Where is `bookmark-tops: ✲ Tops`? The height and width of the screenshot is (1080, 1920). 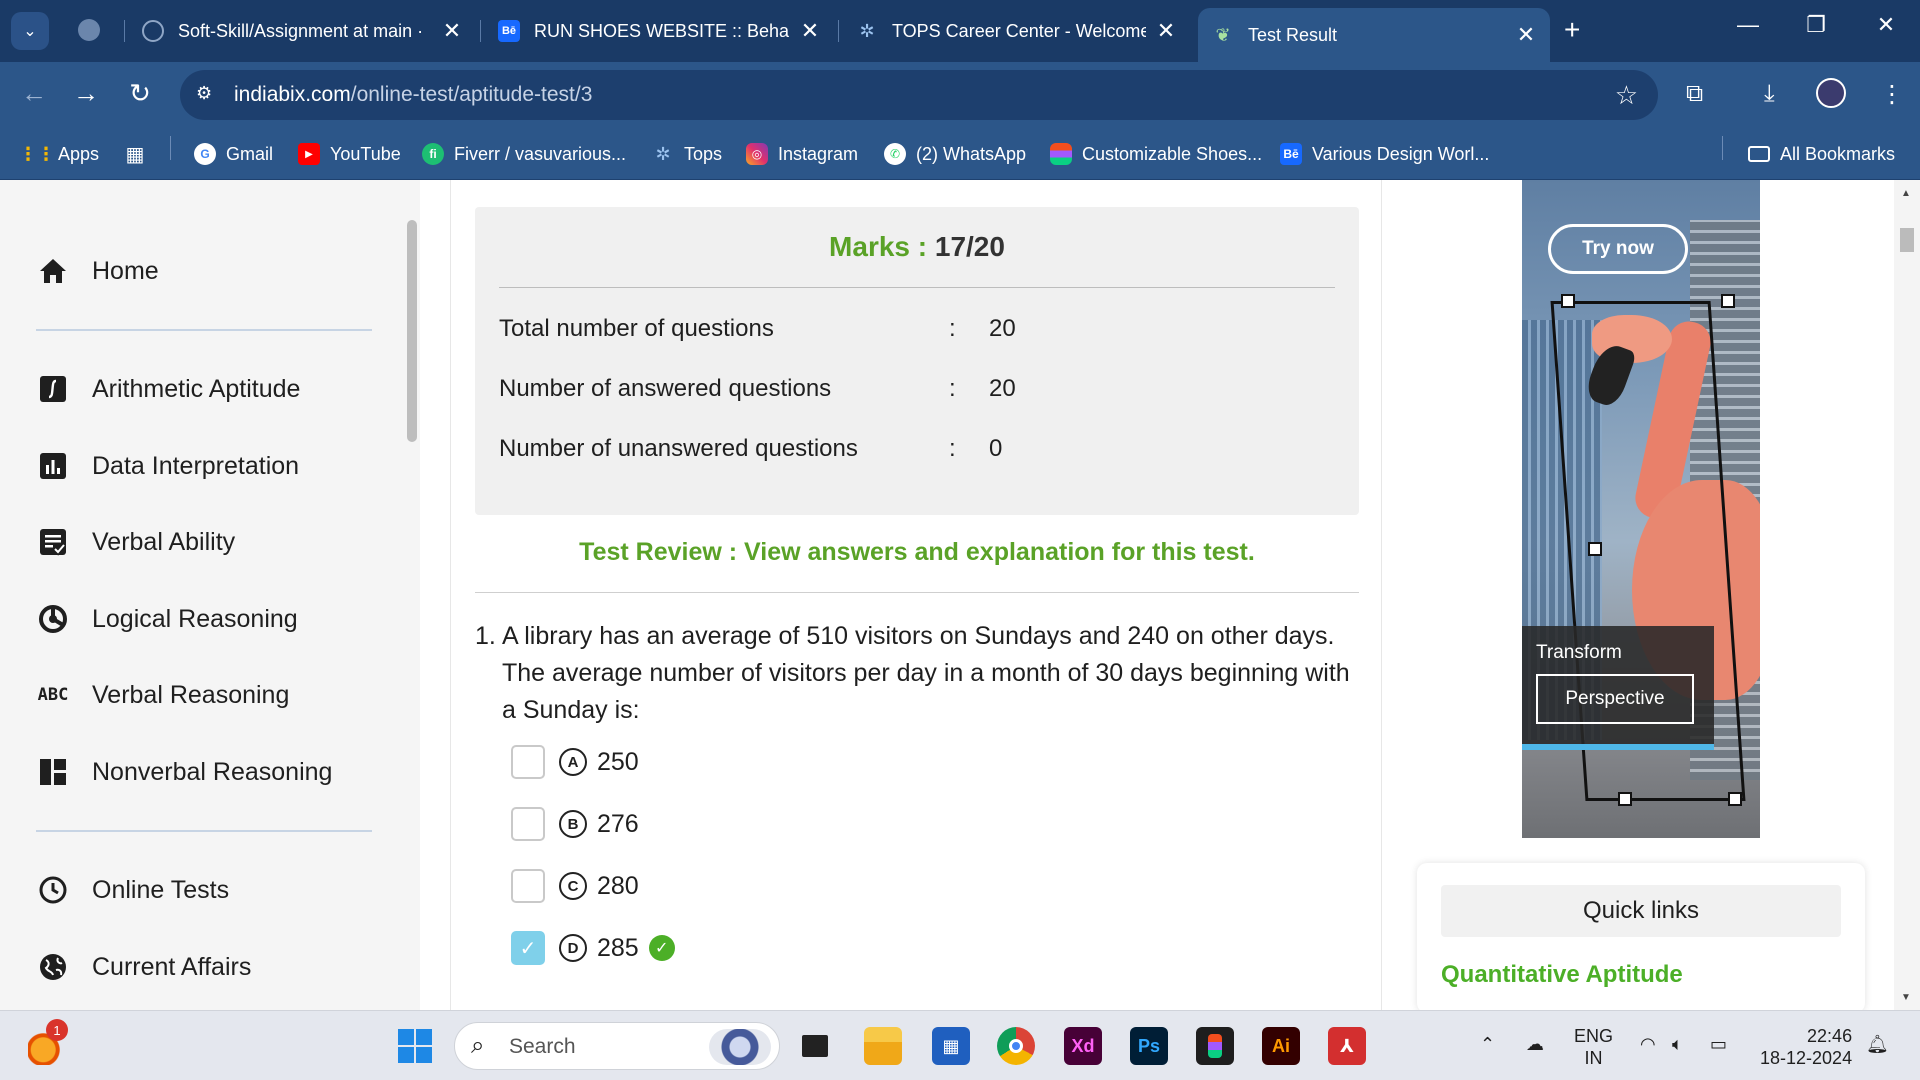 bookmark-tops: ✲ Tops is located at coordinates (687, 154).